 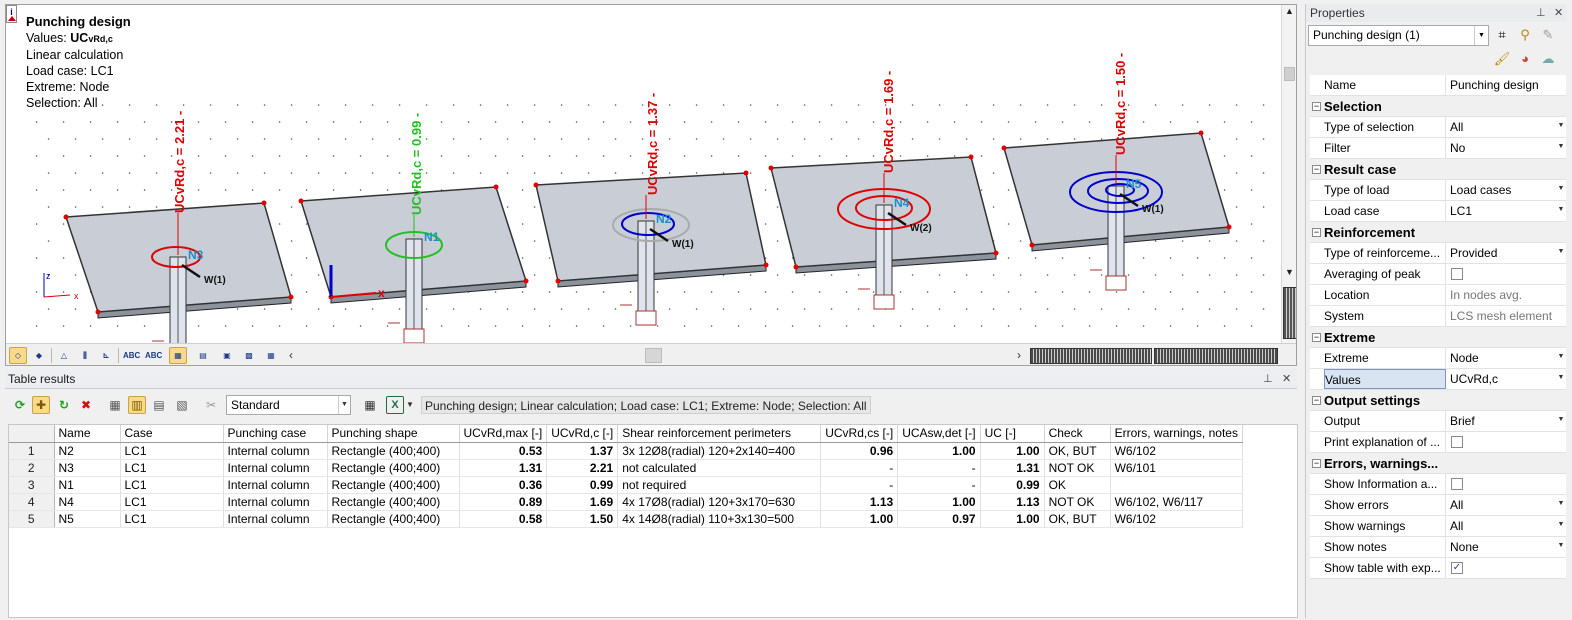 I want to click on table-cell-notes: W6/102, W6/117, so click(x=1176, y=502).